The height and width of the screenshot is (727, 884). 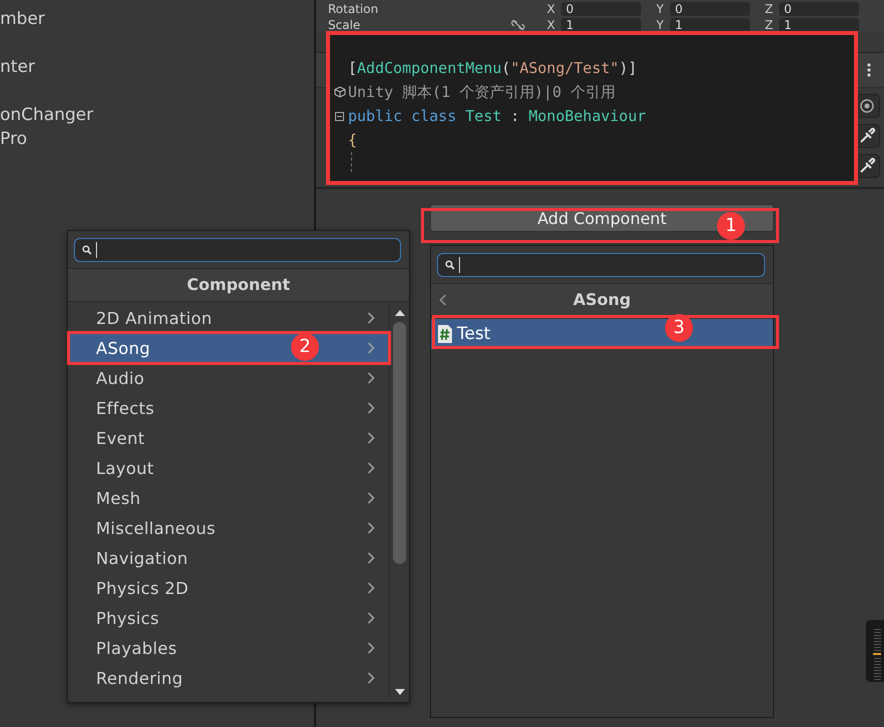 What do you see at coordinates (228, 318) in the screenshot?
I see `menu-item: 2D Animation` at bounding box center [228, 318].